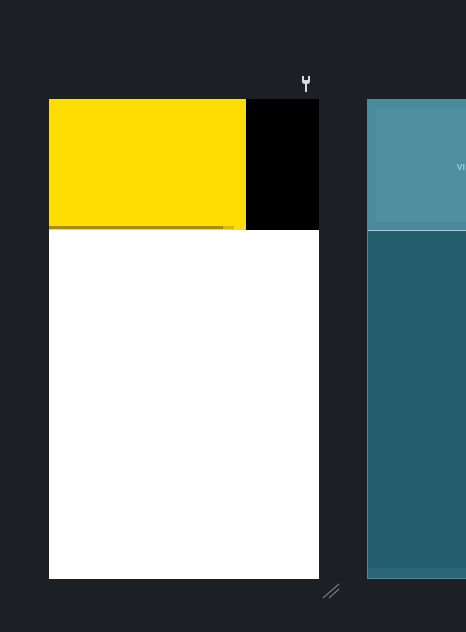  What do you see at coordinates (421, 165) in the screenshot?
I see `side-panel-header-inner` at bounding box center [421, 165].